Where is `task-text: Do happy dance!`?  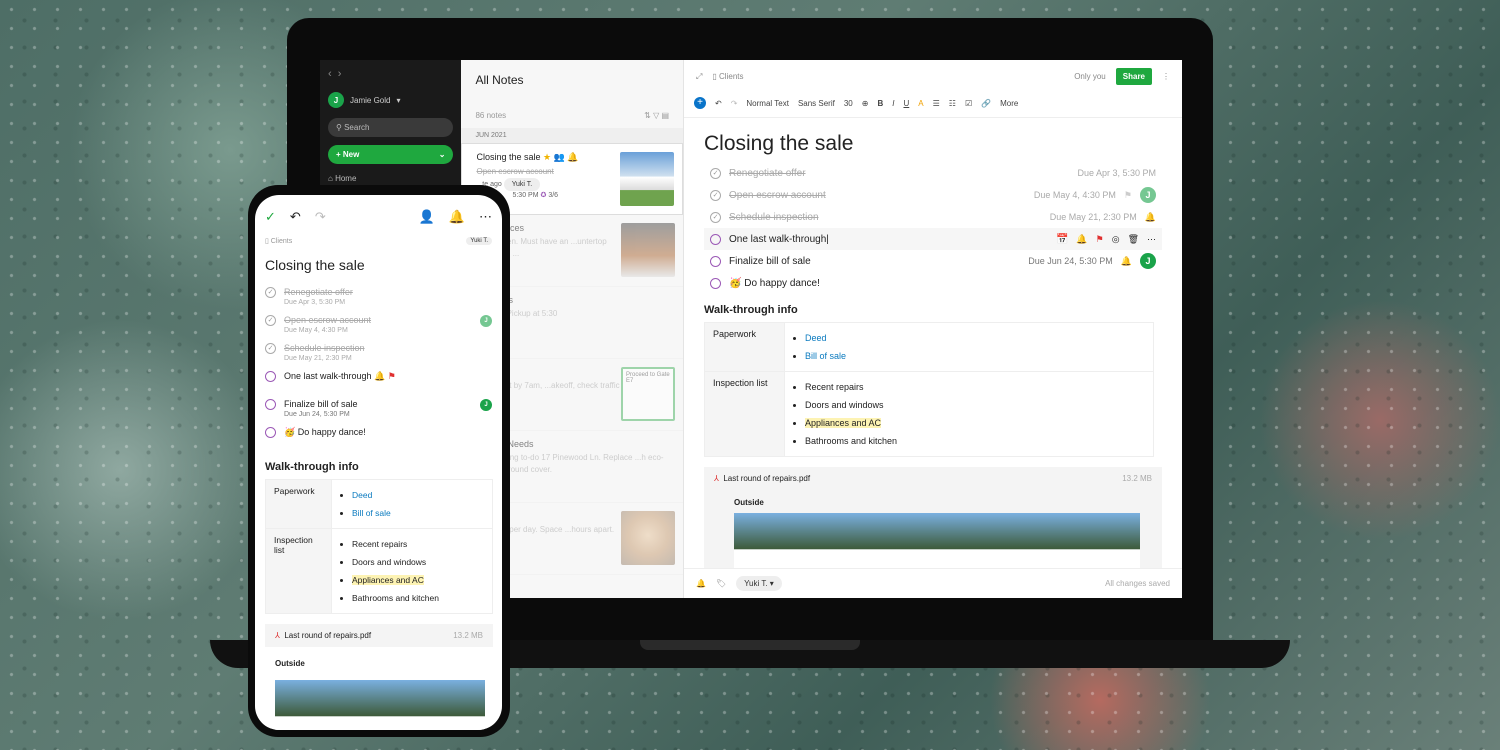 task-text: Do happy dance! is located at coordinates (782, 283).